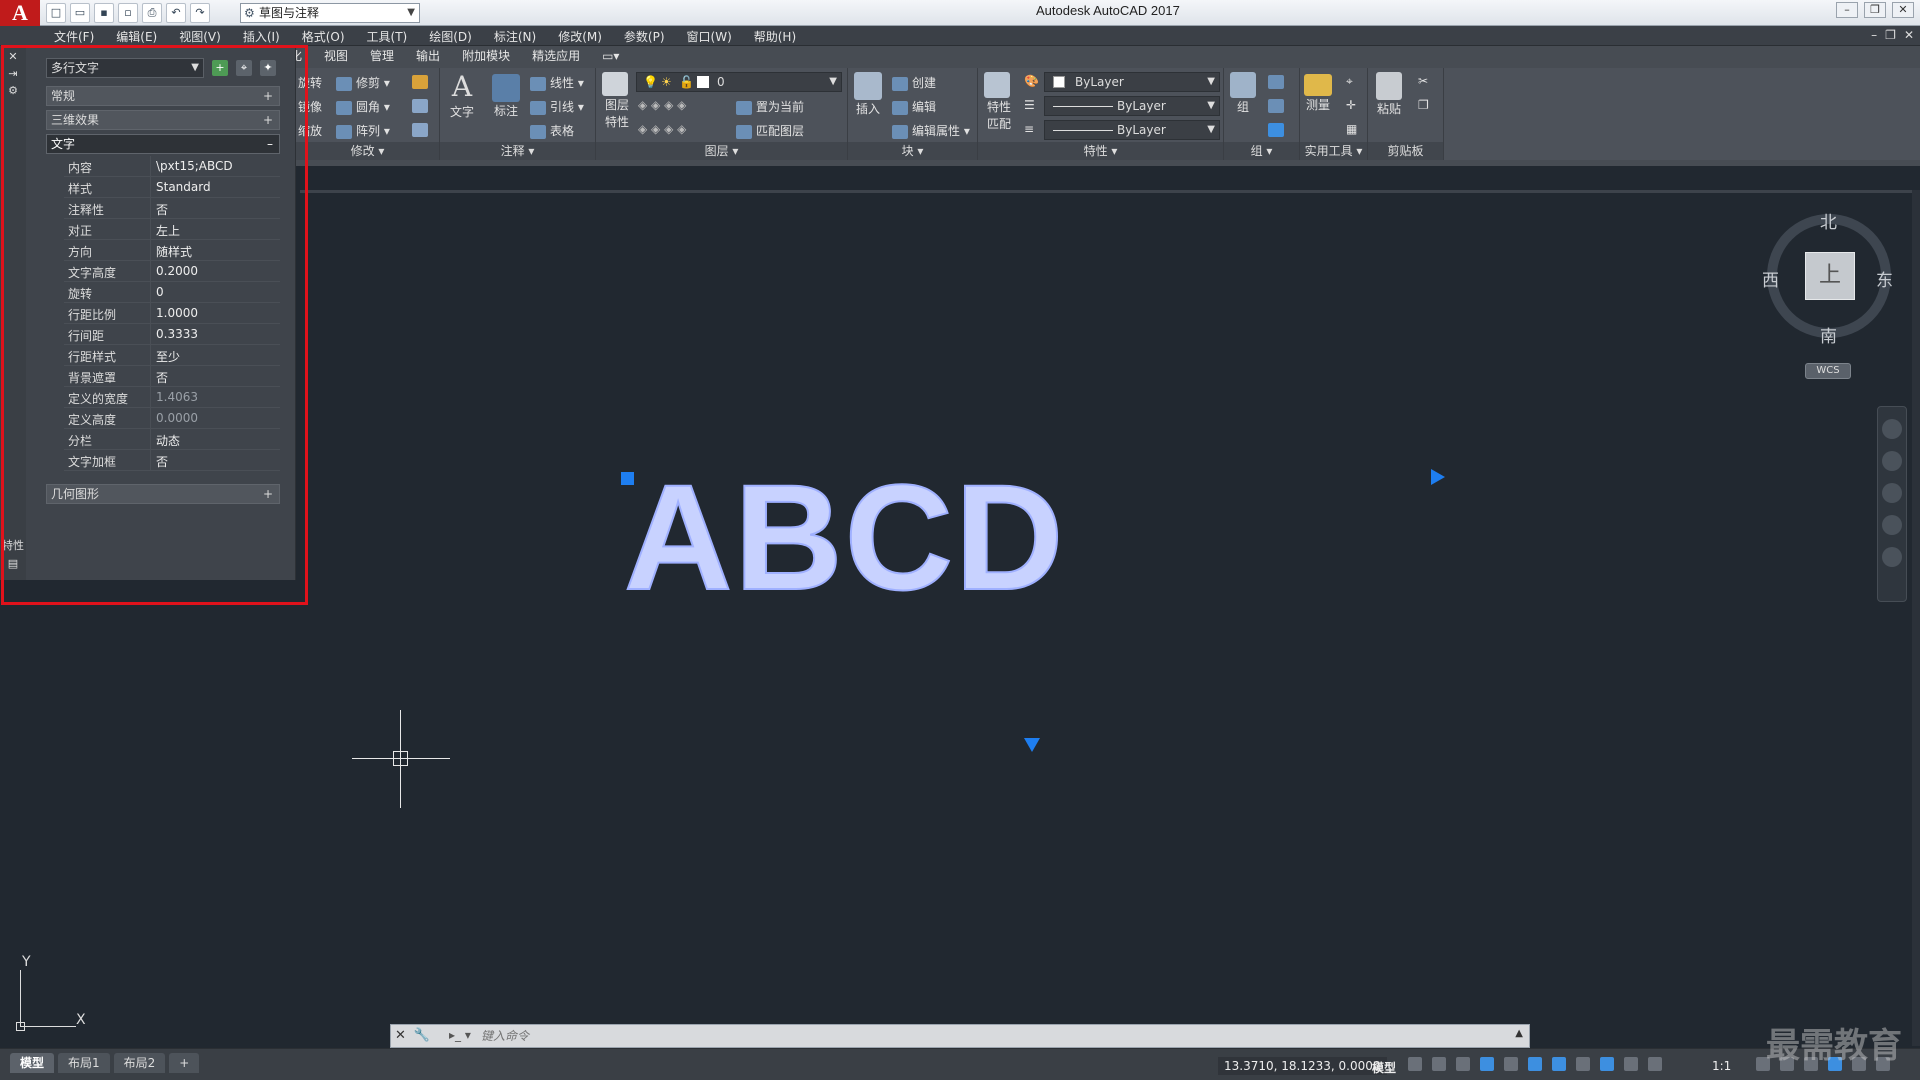 This screenshot has width=1920, height=1080. What do you see at coordinates (557, 82) in the screenshot?
I see `linear-dim-button: 线性 ▾` at bounding box center [557, 82].